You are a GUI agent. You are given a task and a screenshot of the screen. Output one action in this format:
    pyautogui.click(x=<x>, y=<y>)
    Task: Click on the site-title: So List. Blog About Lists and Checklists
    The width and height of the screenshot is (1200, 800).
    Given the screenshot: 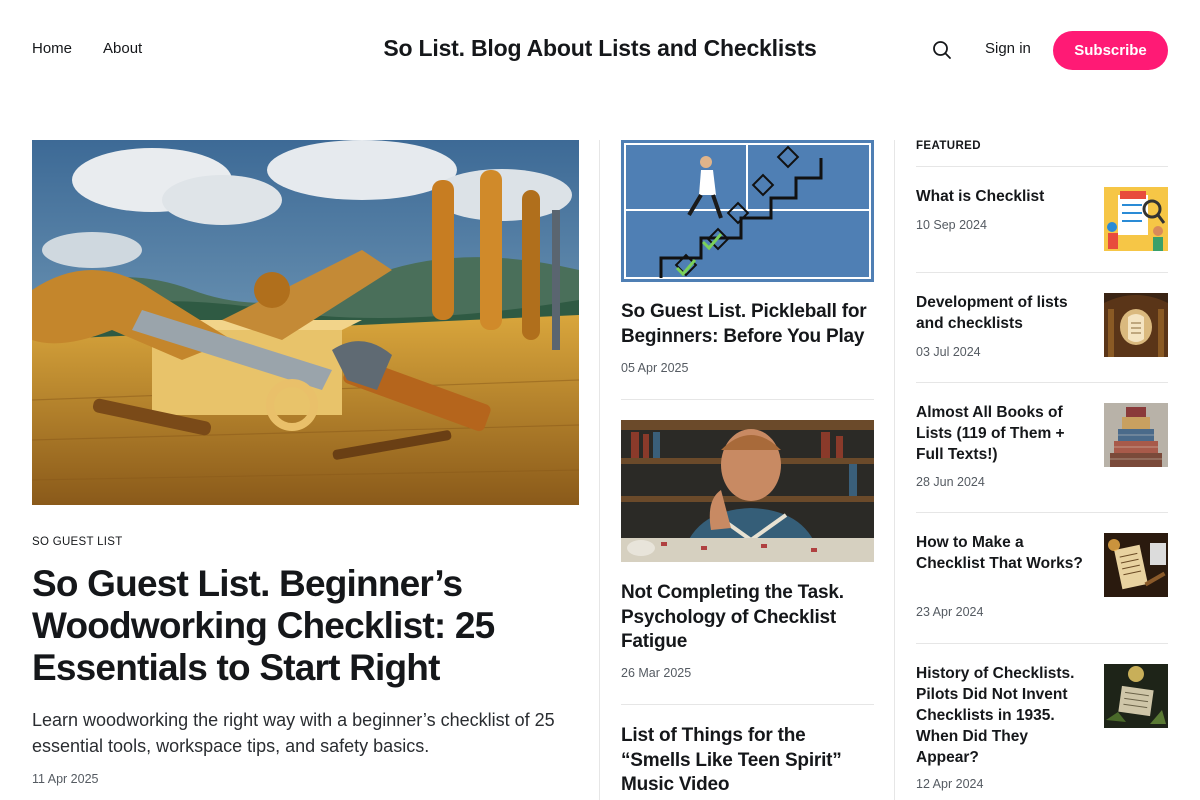 What is the action you would take?
    pyautogui.click(x=600, y=48)
    